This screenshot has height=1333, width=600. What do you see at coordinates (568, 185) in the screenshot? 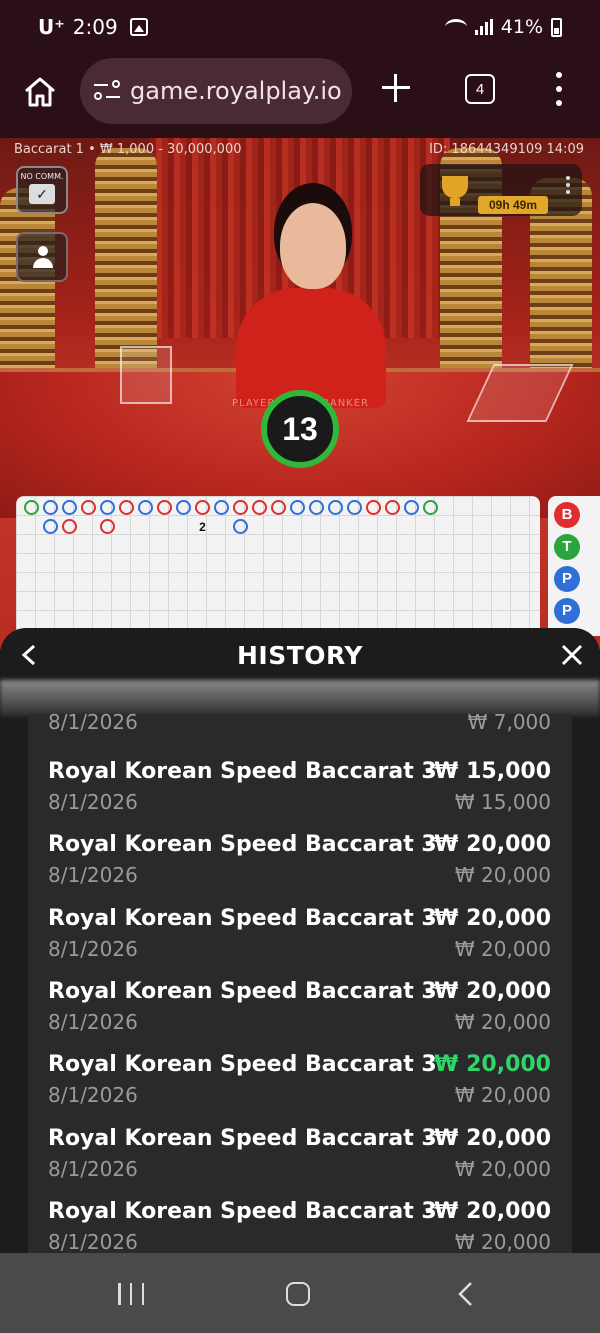
I see `widget-menu-icon` at bounding box center [568, 185].